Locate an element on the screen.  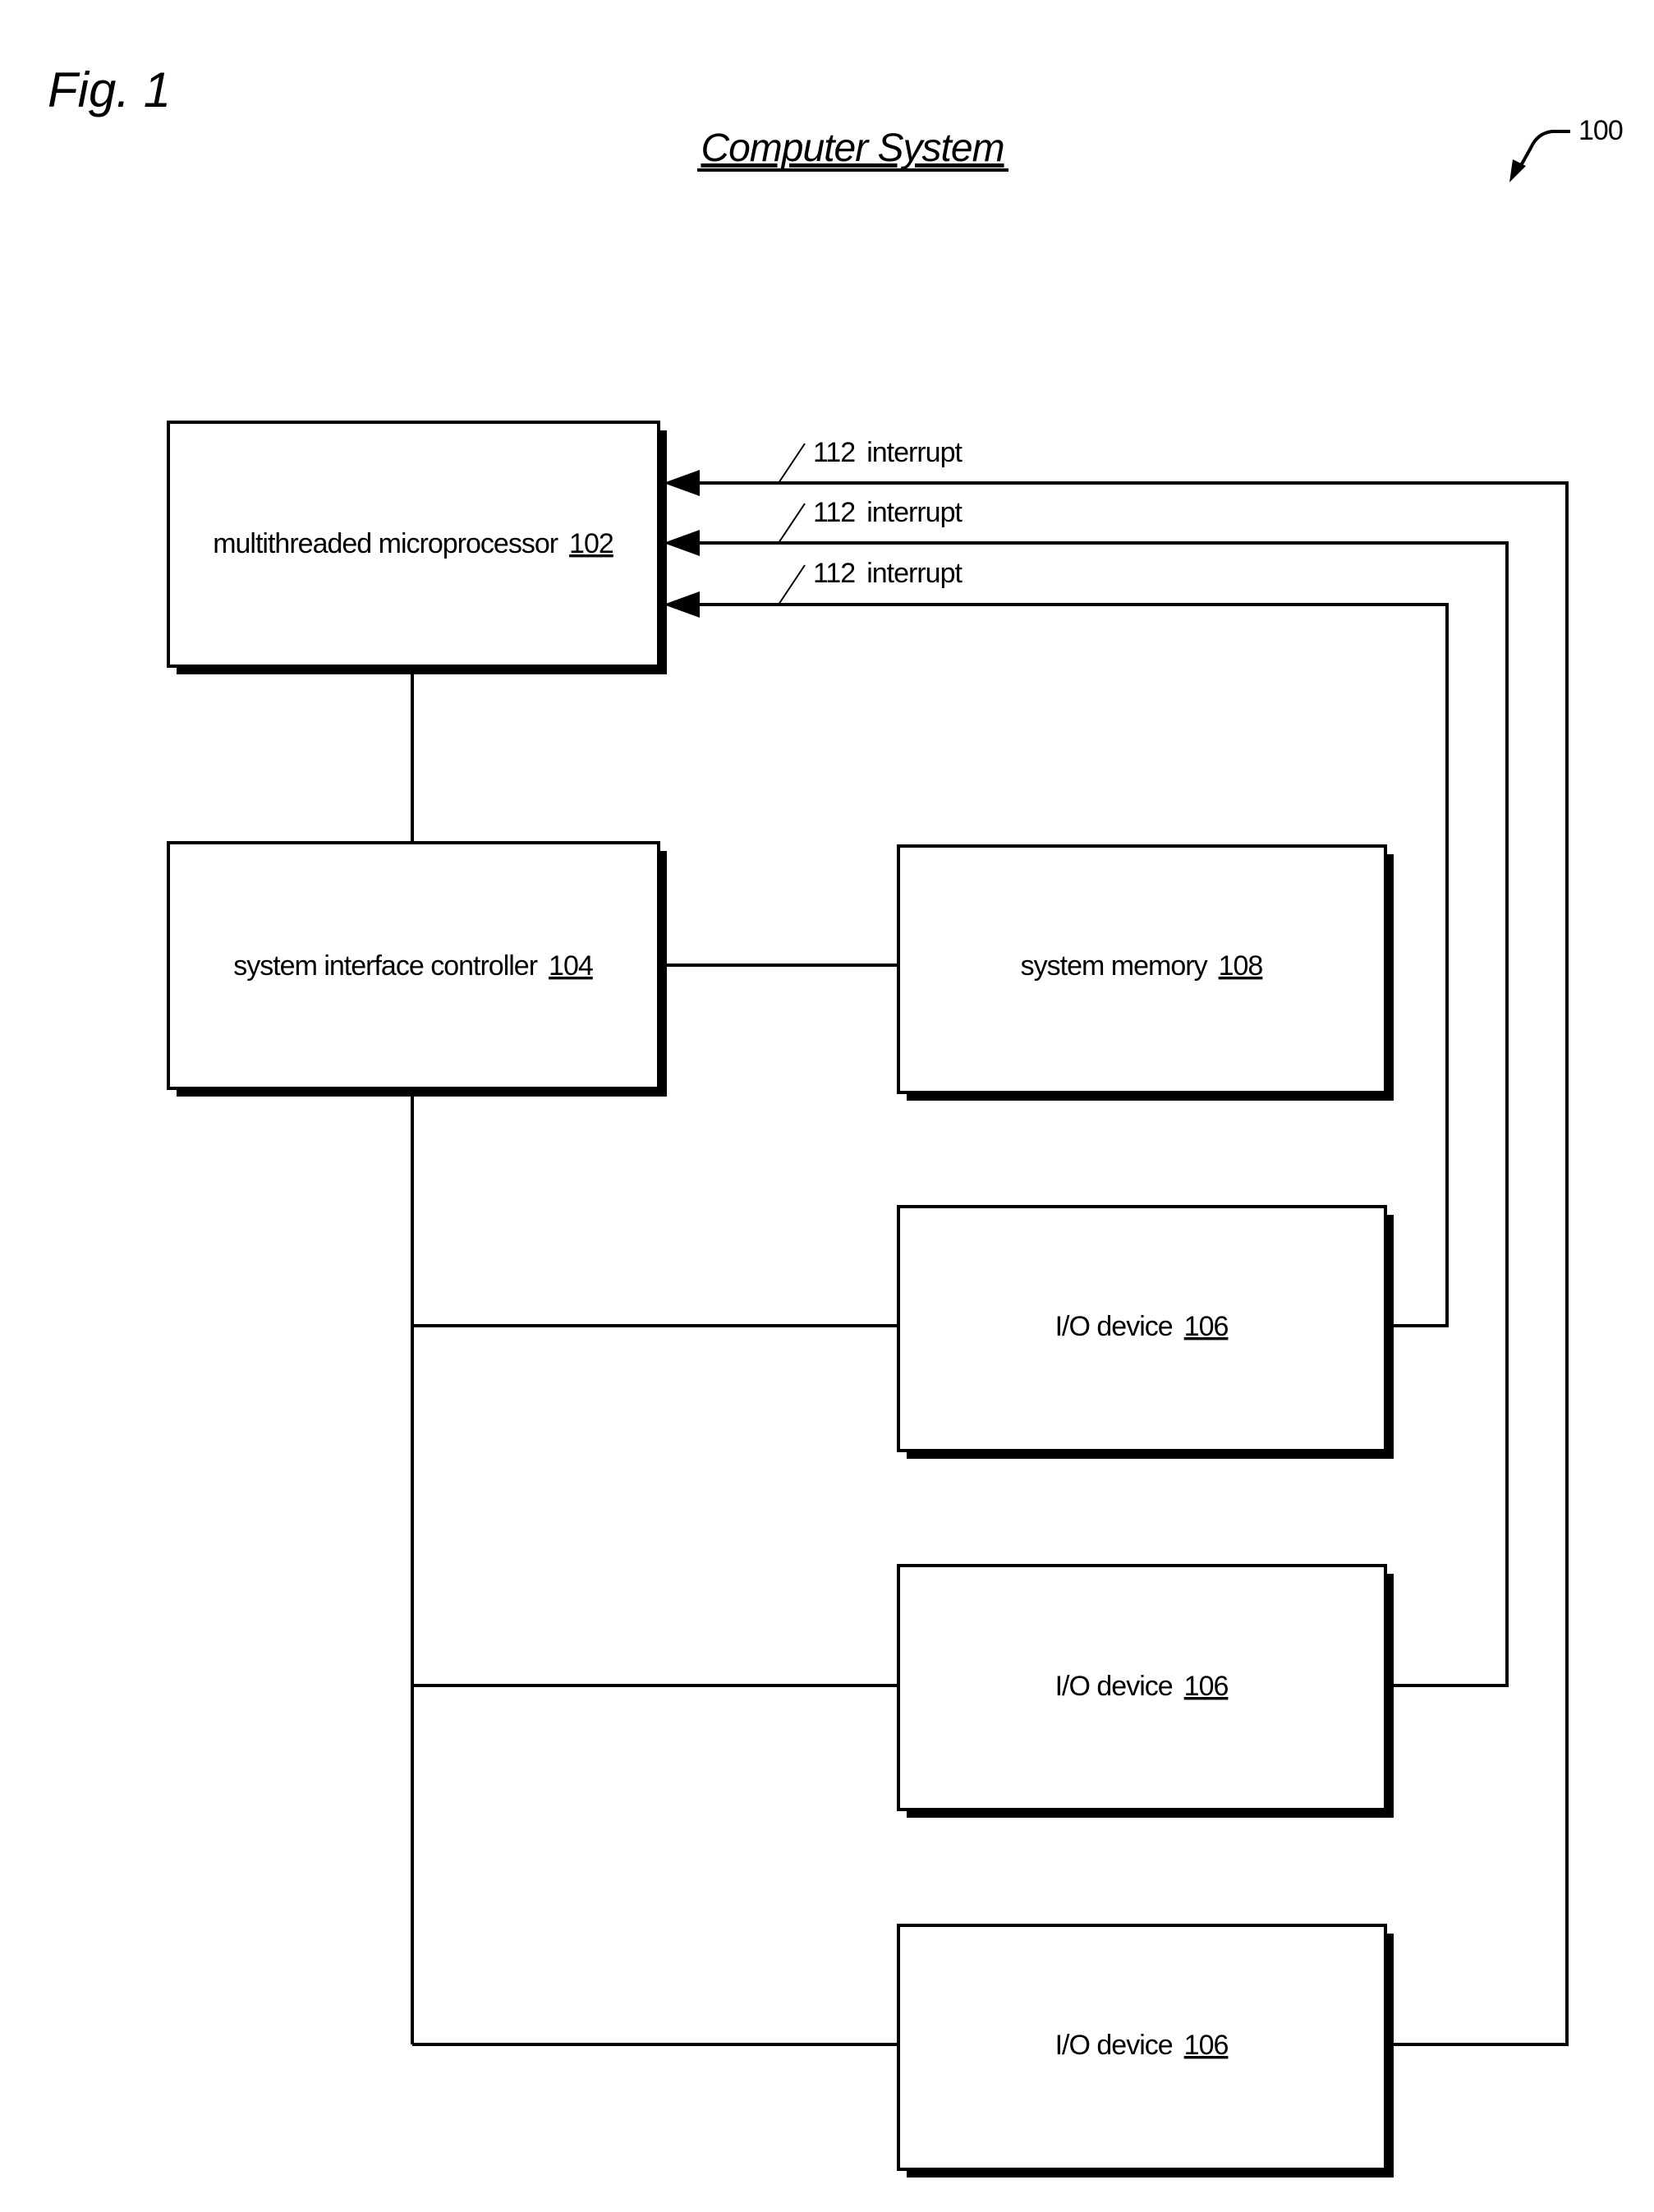
block-io-device-2: I/O device 106 is located at coordinates (1145, 1691).